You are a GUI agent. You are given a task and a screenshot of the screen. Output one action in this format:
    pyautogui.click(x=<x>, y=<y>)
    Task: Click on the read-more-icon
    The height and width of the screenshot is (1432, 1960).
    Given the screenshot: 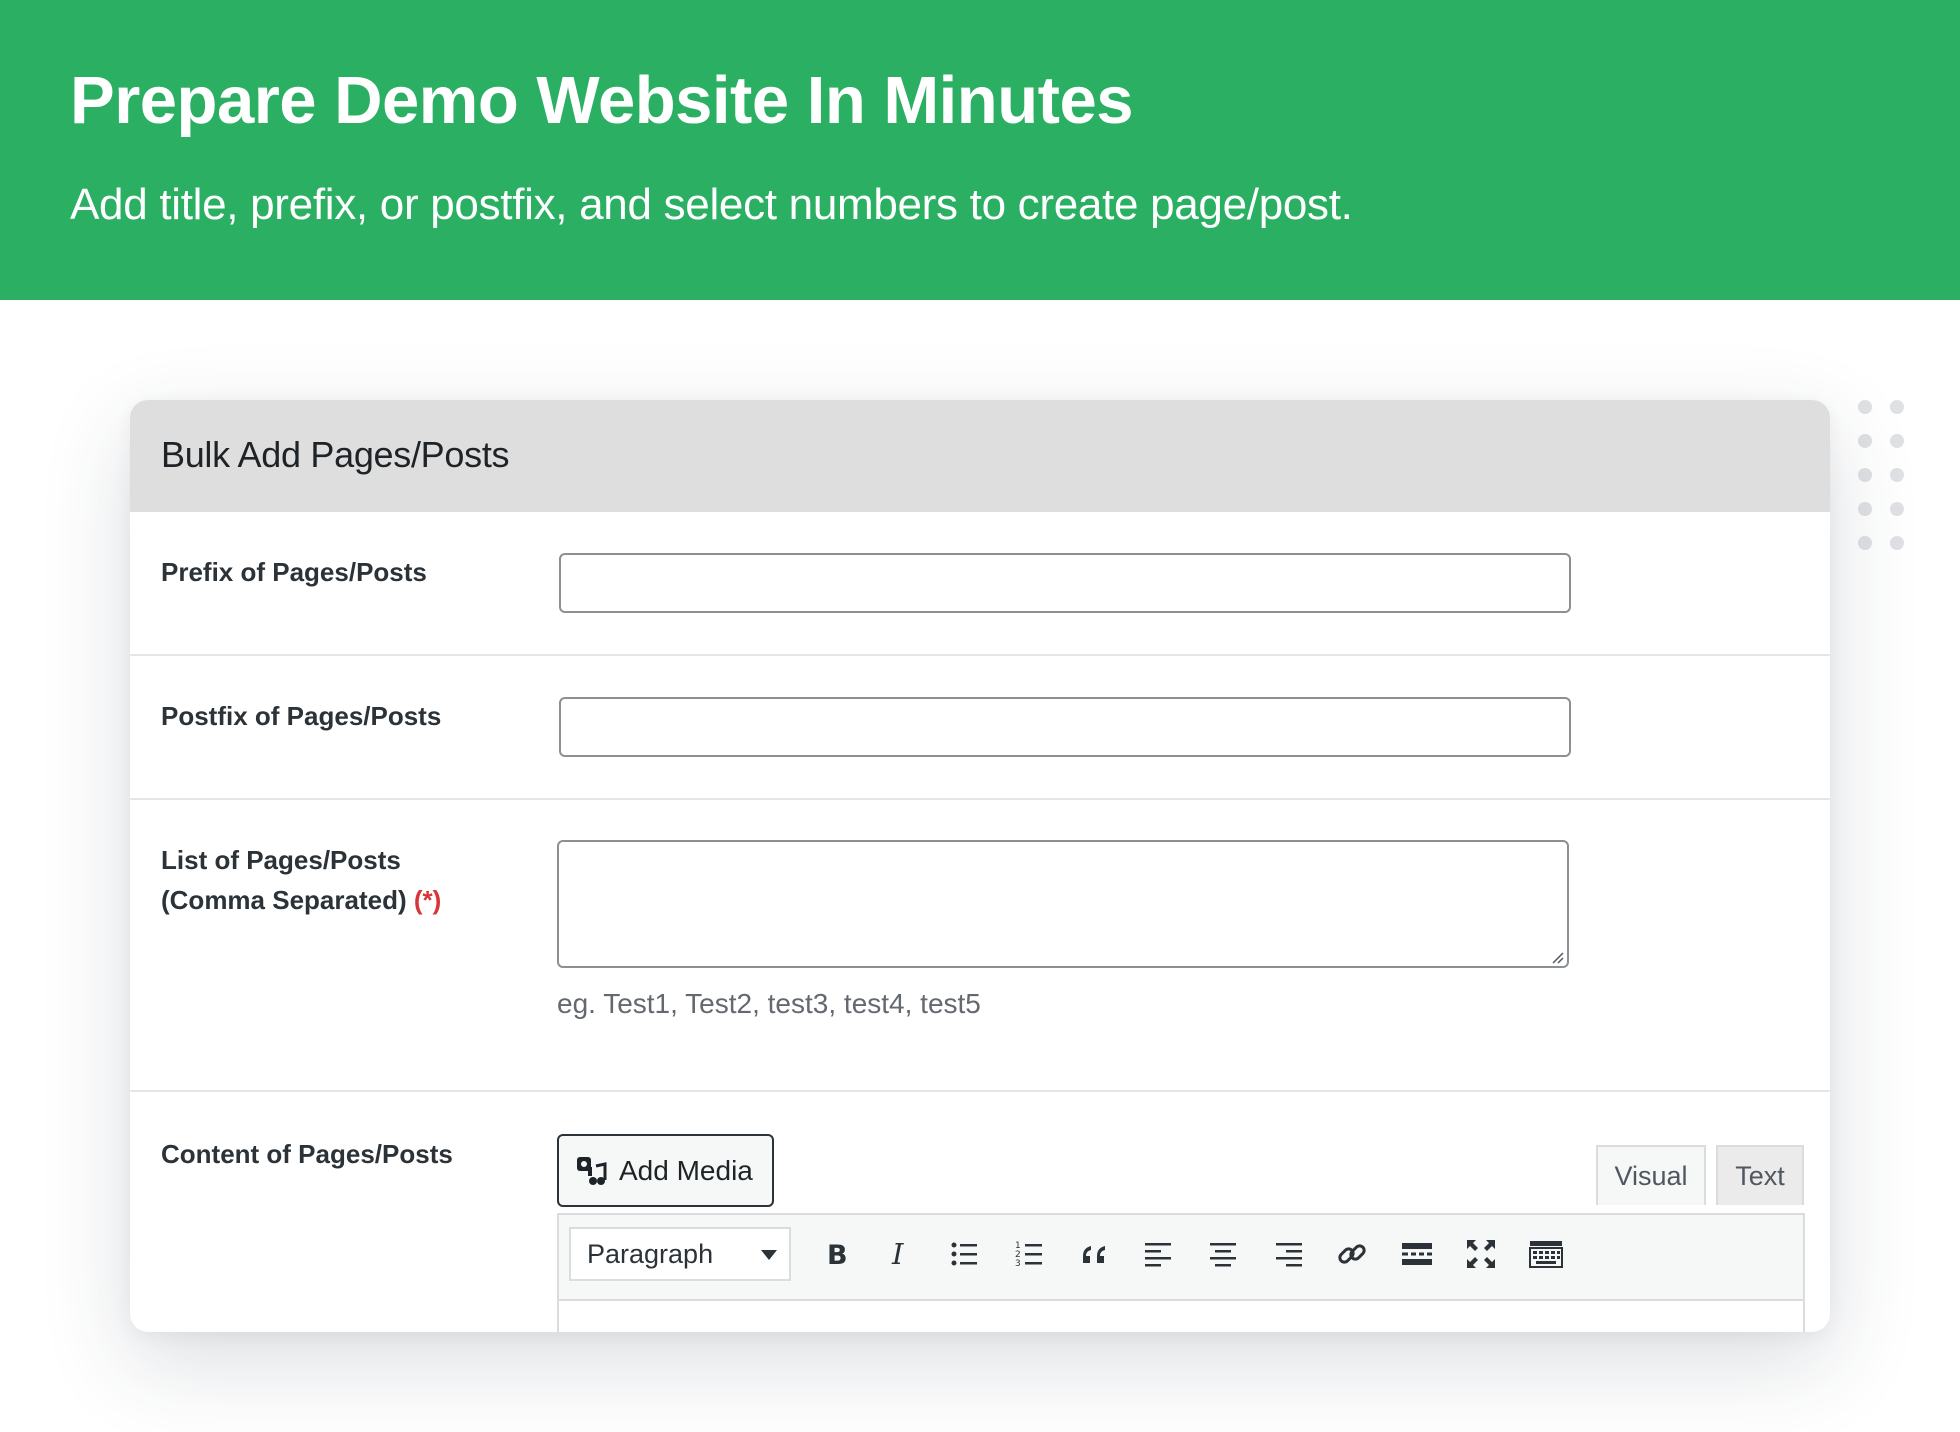 What is the action you would take?
    pyautogui.click(x=1417, y=1254)
    